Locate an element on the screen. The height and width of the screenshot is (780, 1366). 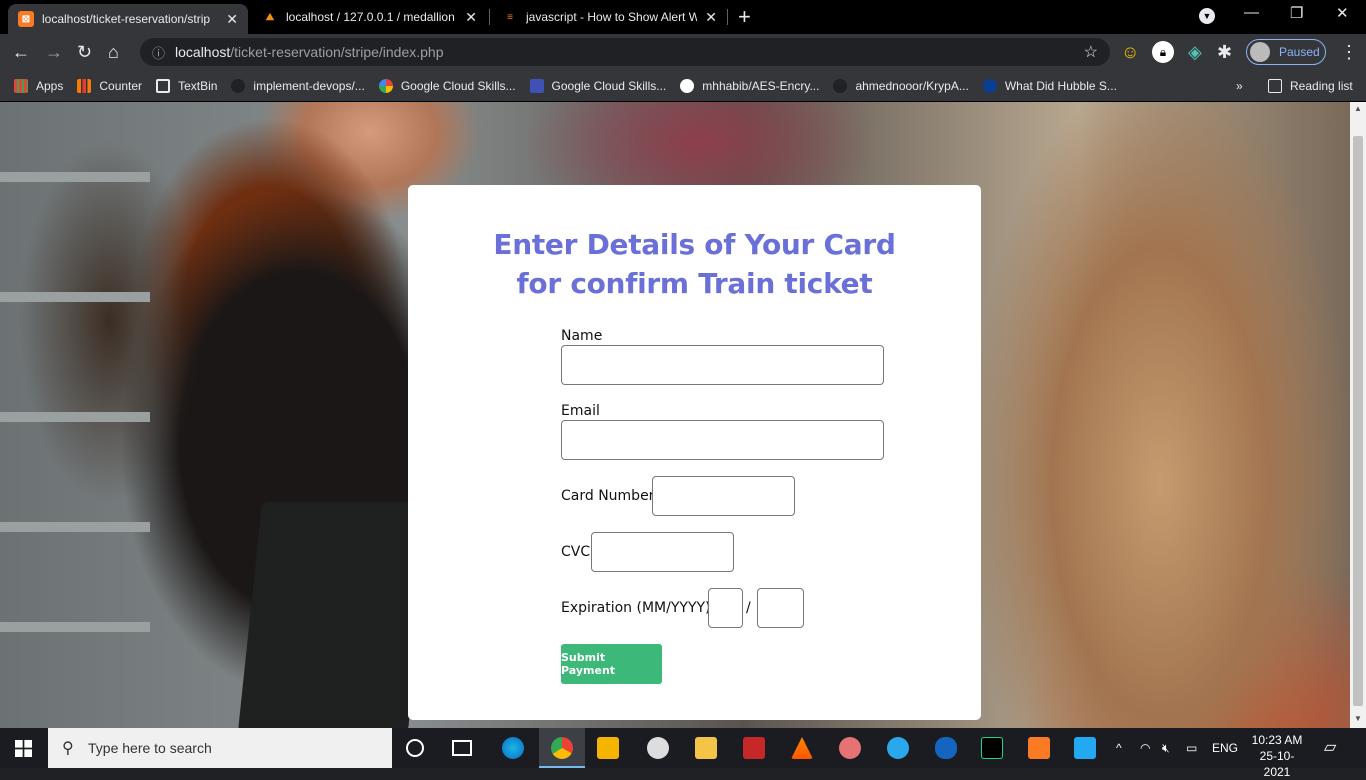
site-info-icon: ⓘ is located at coordinates (158, 52).